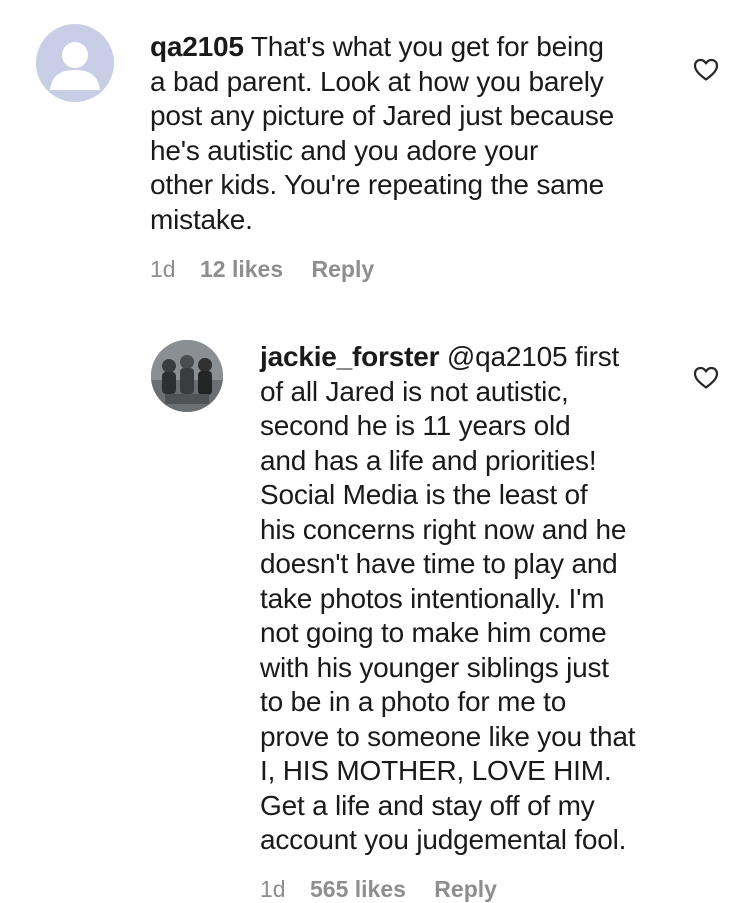 This screenshot has height=903, width=750. What do you see at coordinates (75, 63) in the screenshot?
I see `default-user-avatar-icon` at bounding box center [75, 63].